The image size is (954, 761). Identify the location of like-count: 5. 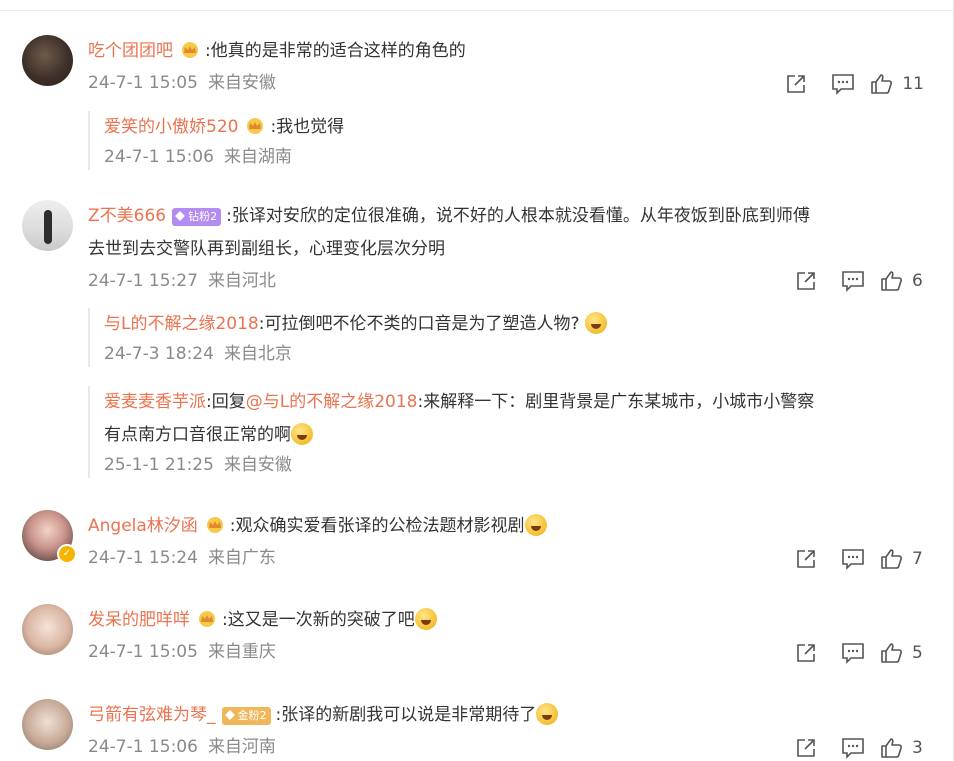
(917, 653).